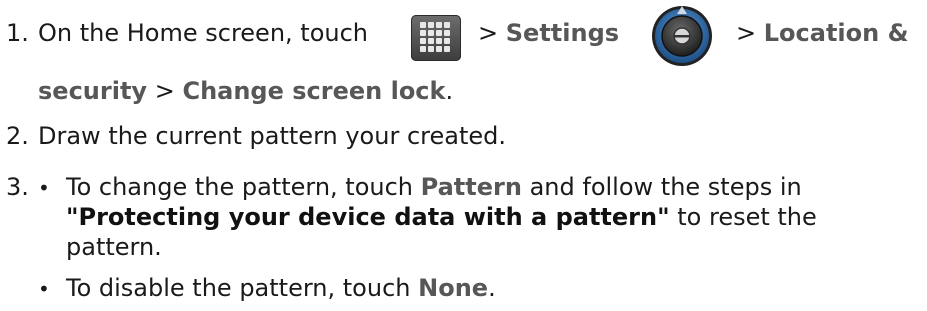 The image size is (927, 311). I want to click on step-1-location: > Location &, so click(822, 33).